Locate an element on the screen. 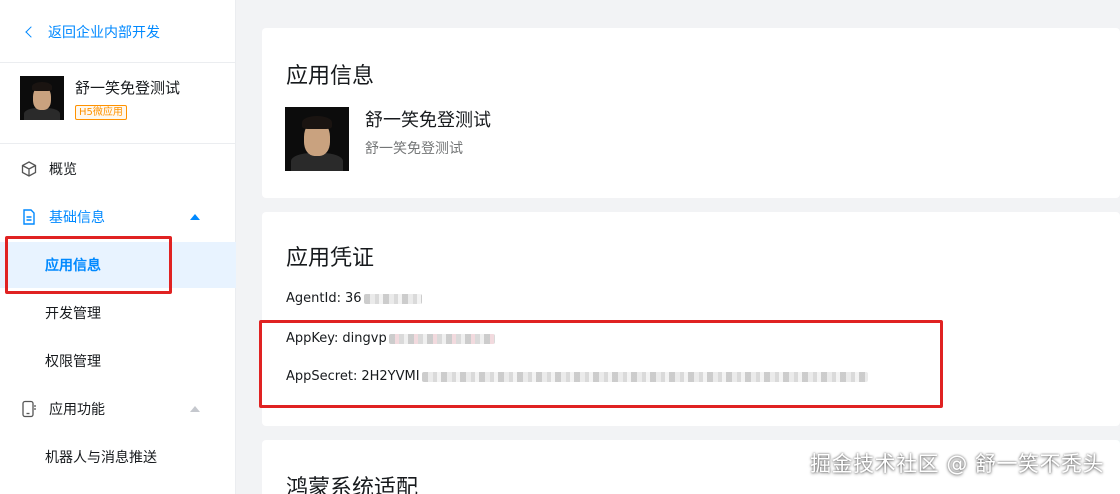  agent-id-row: AgentId: 36 is located at coordinates (354, 298).